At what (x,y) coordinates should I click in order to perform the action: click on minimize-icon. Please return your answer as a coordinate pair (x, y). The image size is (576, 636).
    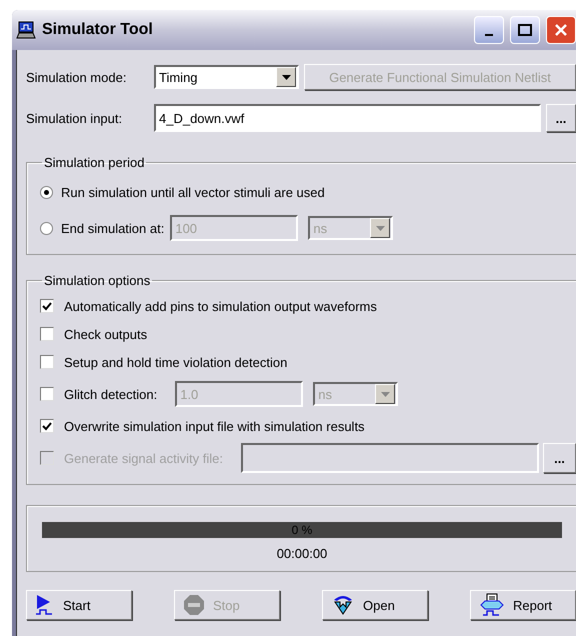
    Looking at the image, I should click on (489, 35).